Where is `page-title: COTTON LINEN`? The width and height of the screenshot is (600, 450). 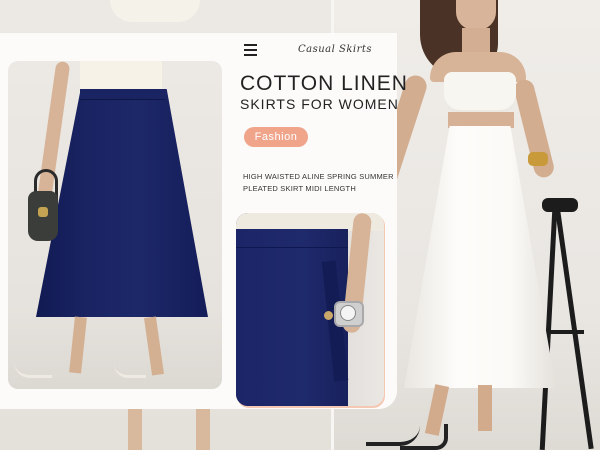
page-title: COTTON LINEN is located at coordinates (324, 83).